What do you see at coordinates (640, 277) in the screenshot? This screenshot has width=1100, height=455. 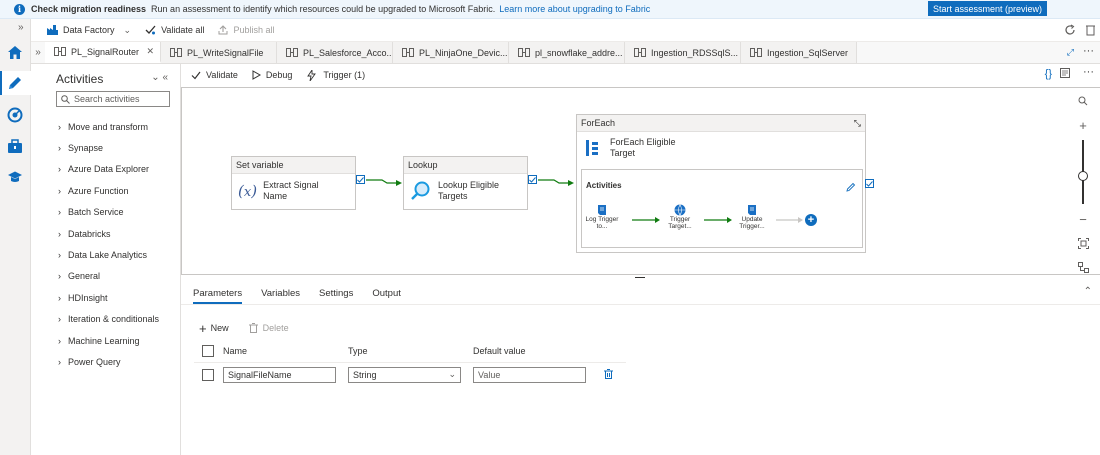 I see `panel-resize-handle` at bounding box center [640, 277].